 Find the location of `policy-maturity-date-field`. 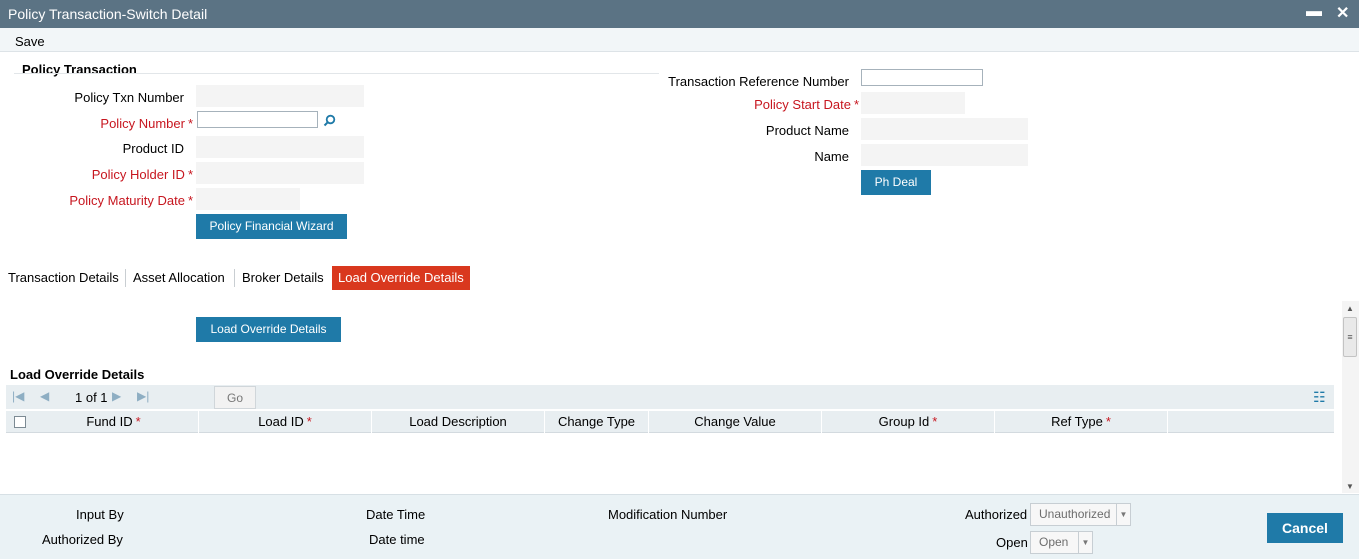

policy-maturity-date-field is located at coordinates (248, 199).